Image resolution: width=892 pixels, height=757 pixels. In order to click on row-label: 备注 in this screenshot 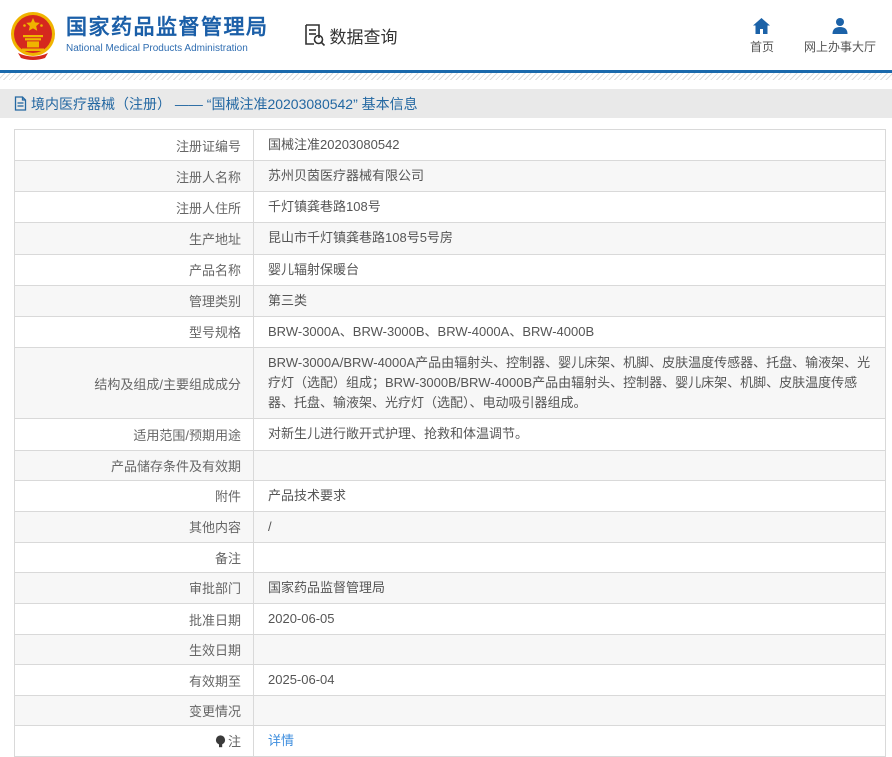, I will do `click(134, 557)`.